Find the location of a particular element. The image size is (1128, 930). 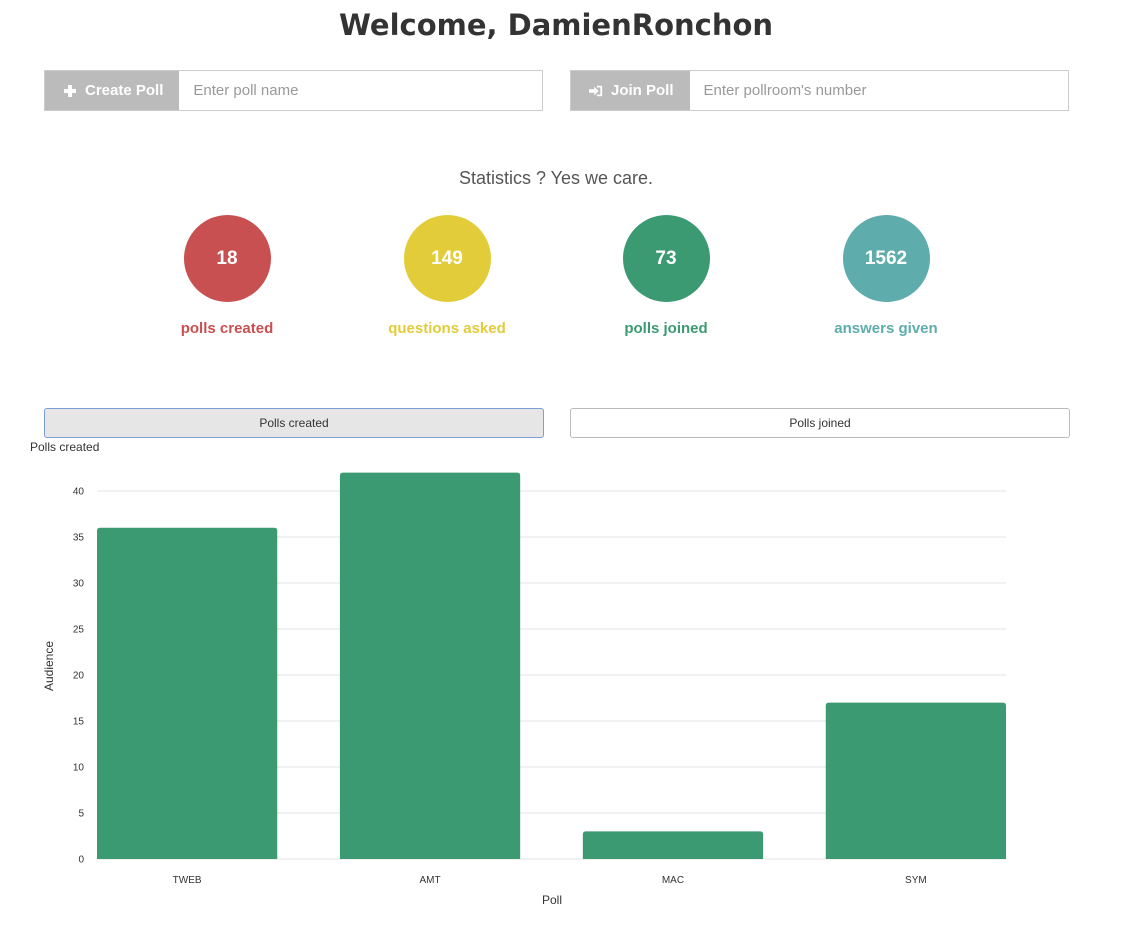

sign-in-icon is located at coordinates (596, 90).